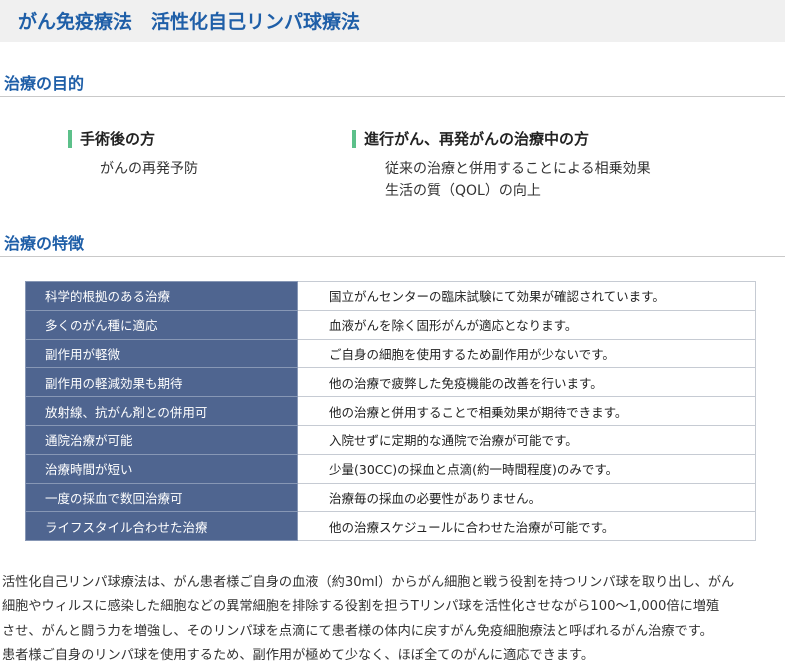  I want to click on table-row: ライフスタイル合わせた治療 他の治療スケジュールに合わせた治療が可能です。, so click(390, 526).